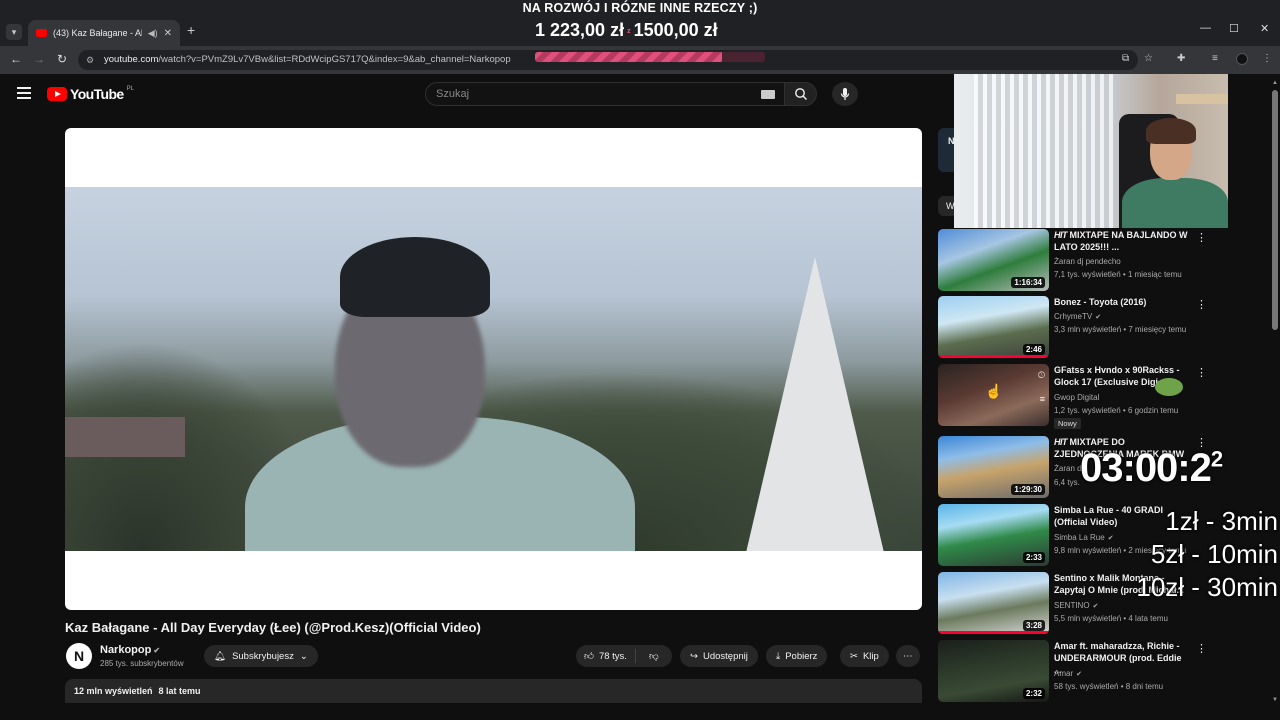 The width and height of the screenshot is (1280, 720). I want to click on extensions-icon: ✚, so click(1181, 58).